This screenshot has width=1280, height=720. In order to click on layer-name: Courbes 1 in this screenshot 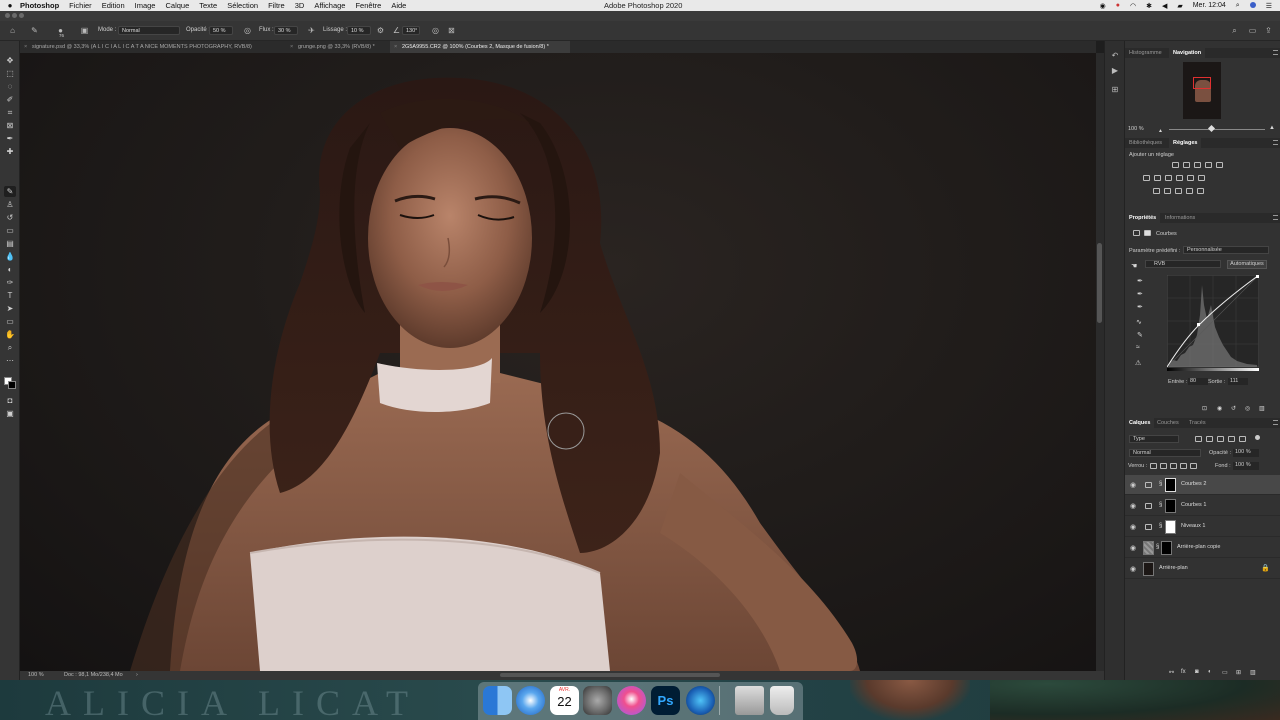, I will do `click(1193, 505)`.